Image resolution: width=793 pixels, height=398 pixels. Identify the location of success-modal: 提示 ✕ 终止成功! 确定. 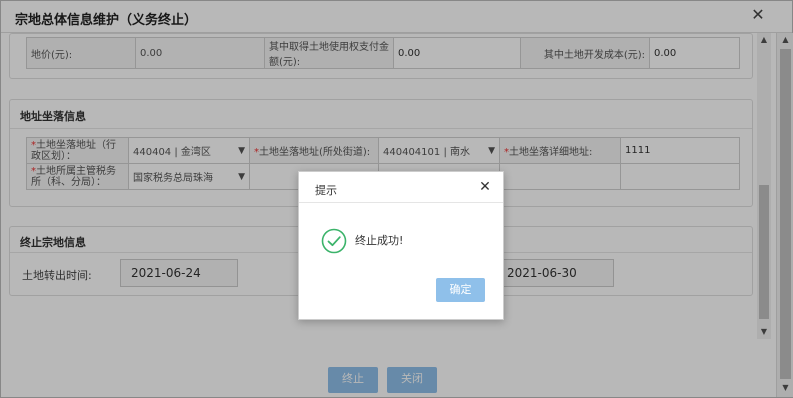
(401, 245).